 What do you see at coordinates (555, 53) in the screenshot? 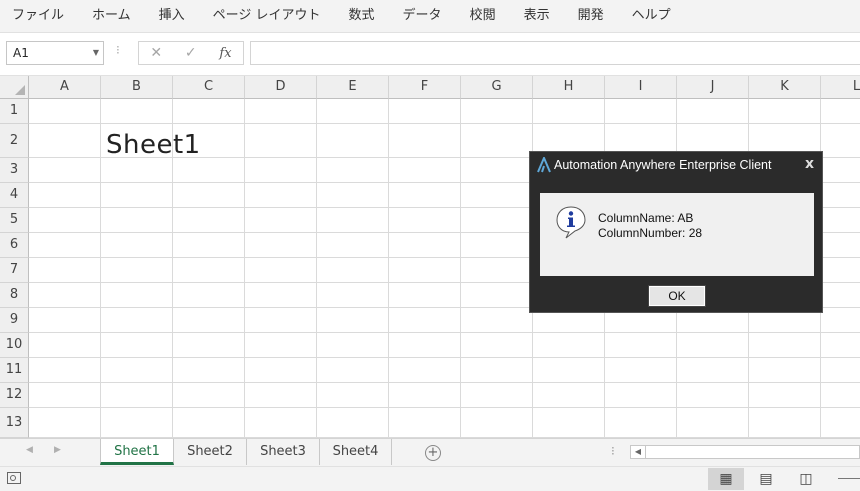
I see `formula-input` at bounding box center [555, 53].